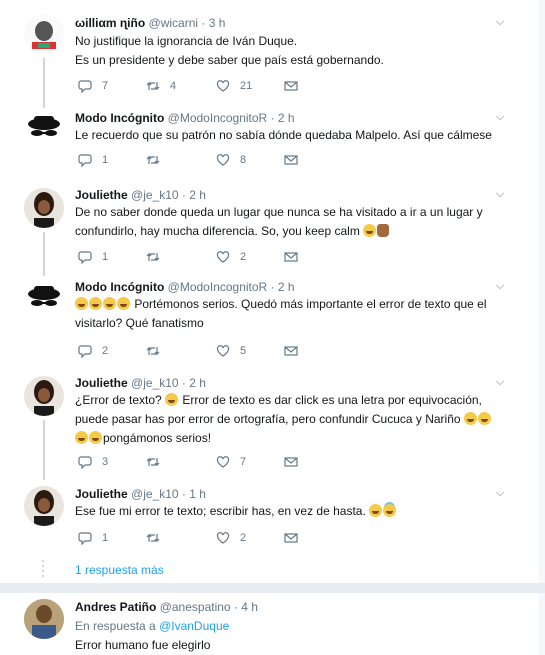 This screenshot has height=655, width=545. What do you see at coordinates (234, 86) in the screenshot?
I see `like-button: 21` at bounding box center [234, 86].